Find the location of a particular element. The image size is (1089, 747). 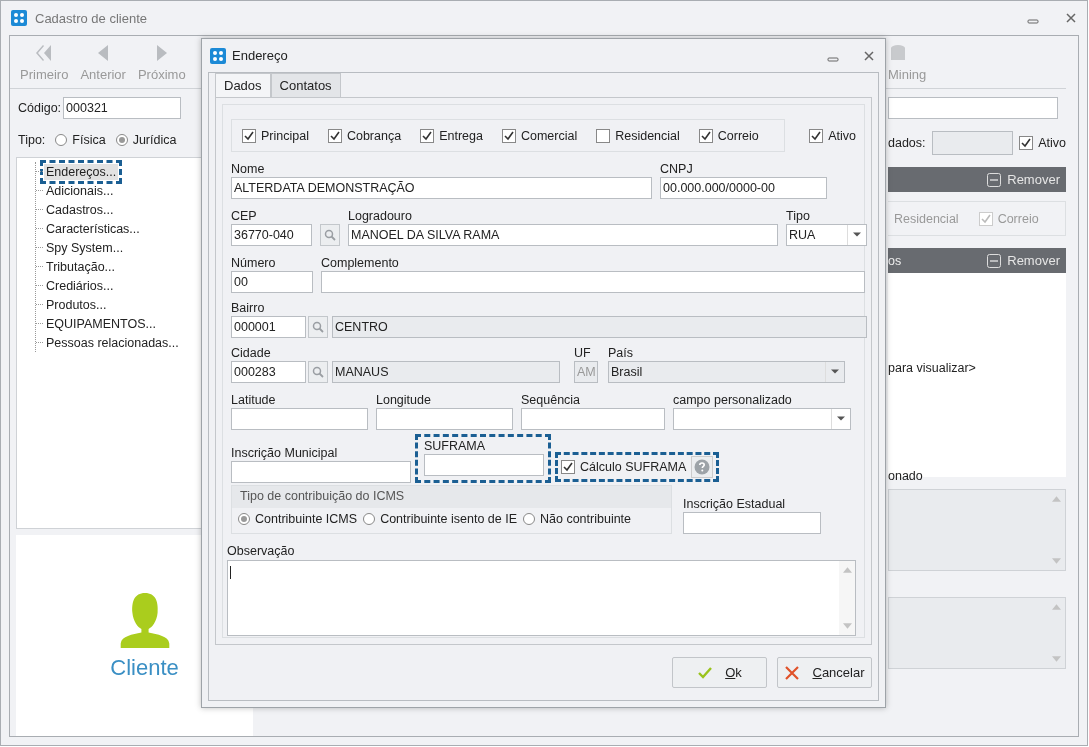

field-label: campo personalizado is located at coordinates (733, 400).